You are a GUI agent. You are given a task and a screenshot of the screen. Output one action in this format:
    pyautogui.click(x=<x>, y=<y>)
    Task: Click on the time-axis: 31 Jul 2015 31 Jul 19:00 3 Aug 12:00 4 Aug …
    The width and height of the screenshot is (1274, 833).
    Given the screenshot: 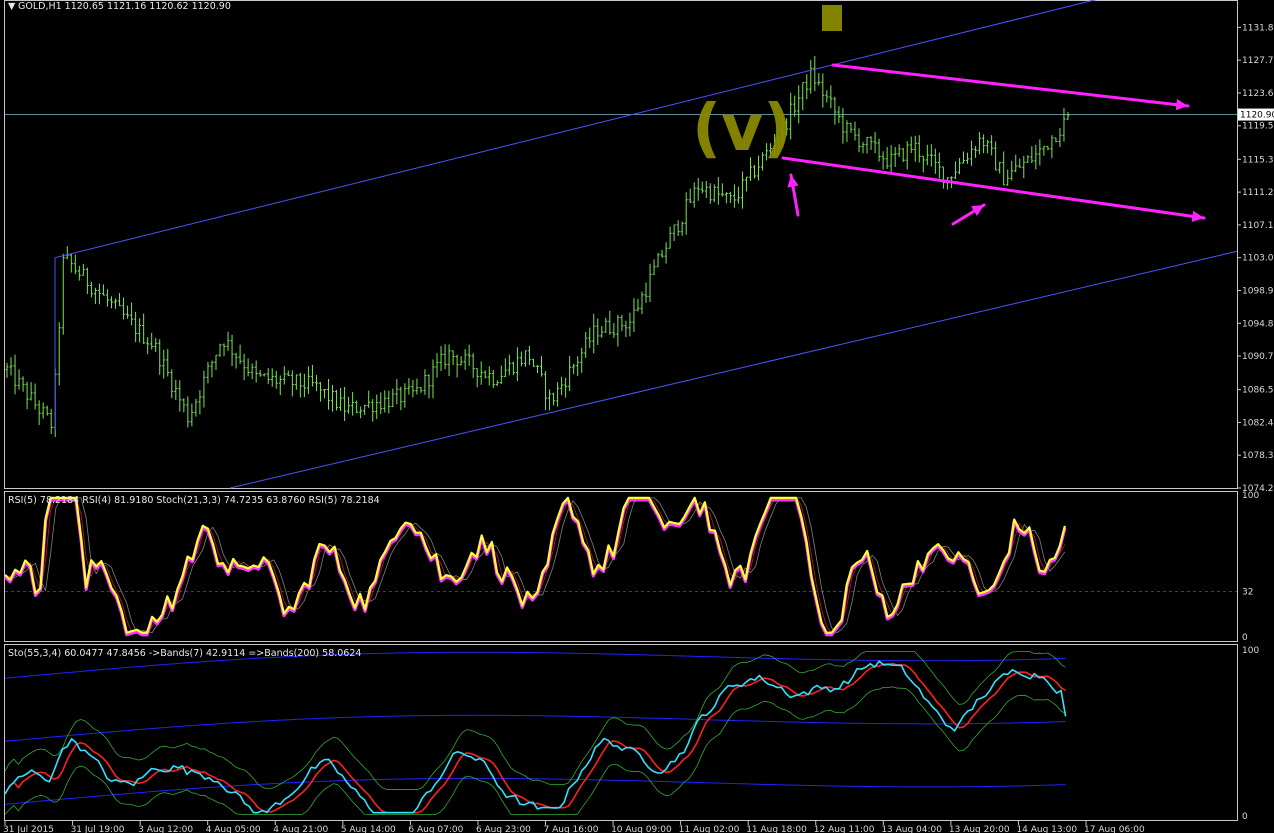 What is the action you would take?
    pyautogui.click(x=574, y=827)
    